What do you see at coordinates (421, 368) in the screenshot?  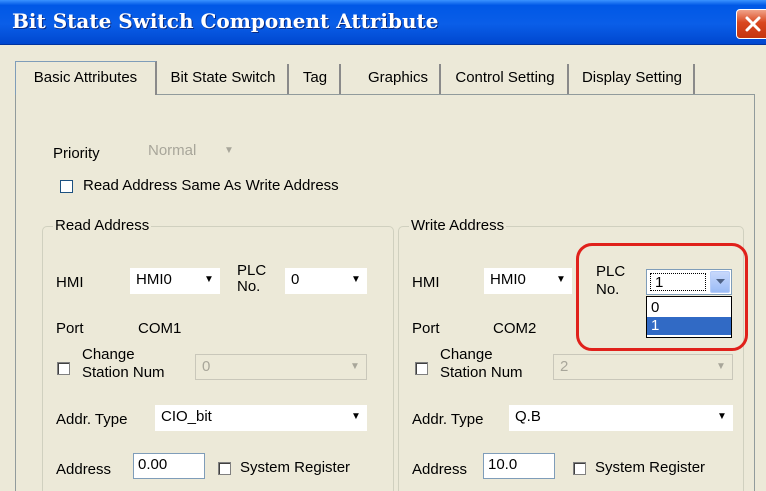 I see `write-change-station-checkbox` at bounding box center [421, 368].